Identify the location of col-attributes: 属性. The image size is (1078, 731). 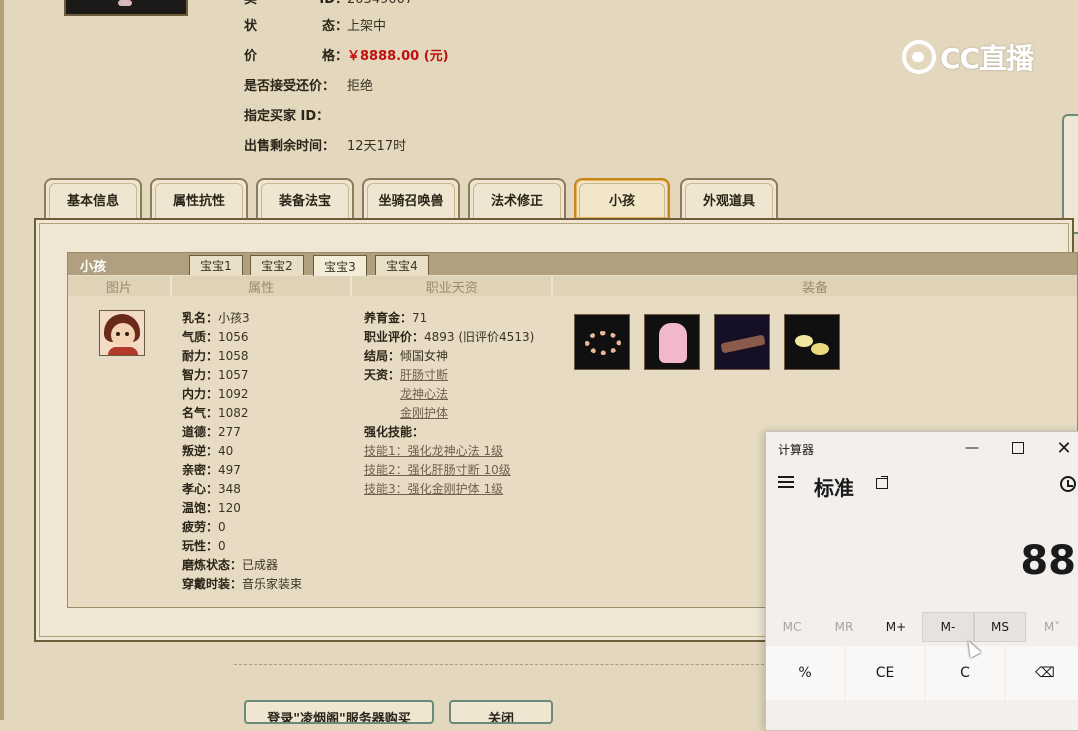
(262, 286).